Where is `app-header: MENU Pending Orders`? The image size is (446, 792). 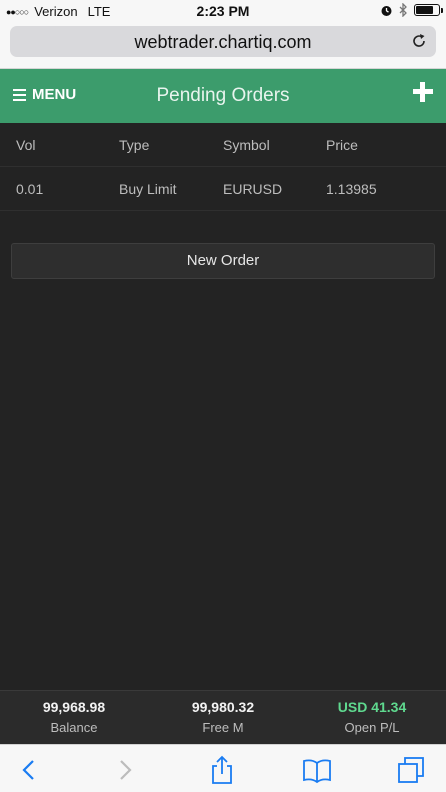
app-header: MENU Pending Orders is located at coordinates (223, 96).